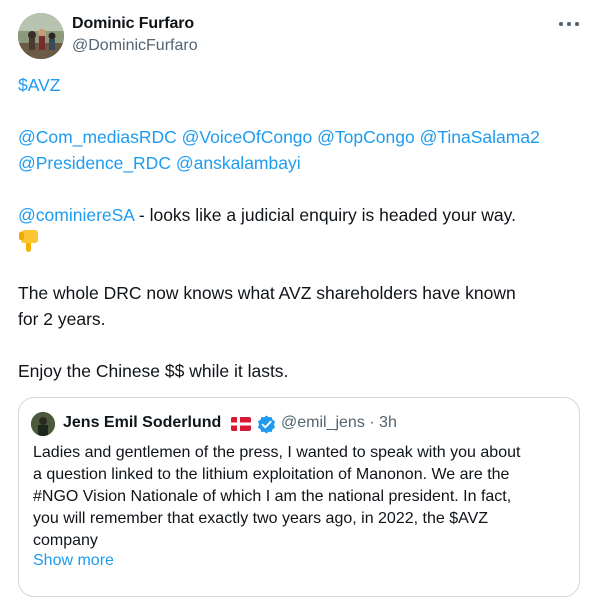 The height and width of the screenshot is (597, 598). What do you see at coordinates (41, 36) in the screenshot?
I see `author-avatar` at bounding box center [41, 36].